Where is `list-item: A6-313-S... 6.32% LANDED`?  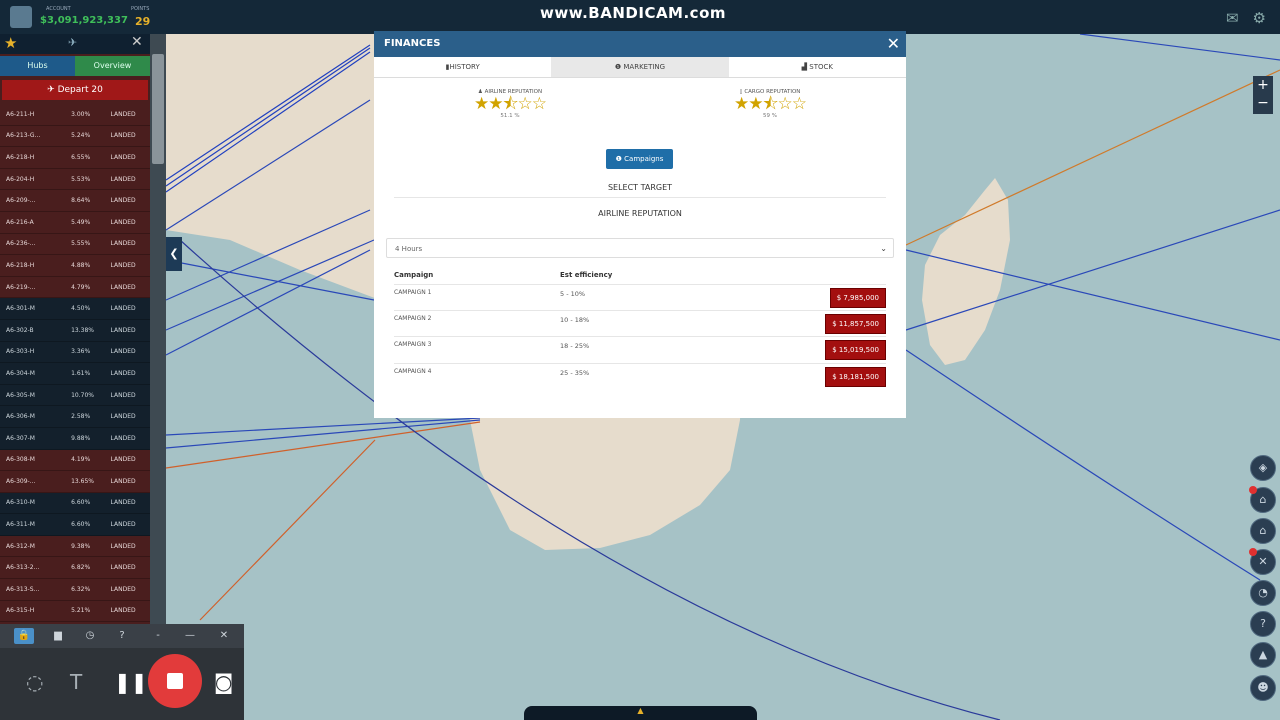
list-item: A6-313-S... 6.32% LANDED is located at coordinates (75, 590).